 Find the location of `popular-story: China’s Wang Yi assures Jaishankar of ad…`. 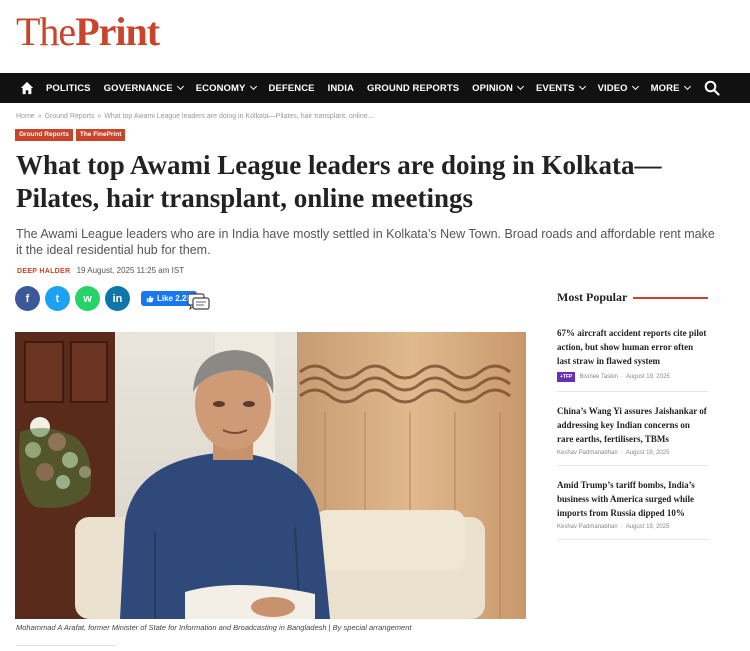

popular-story: China’s Wang Yi assures Jaishankar of ad… is located at coordinates (632, 435).